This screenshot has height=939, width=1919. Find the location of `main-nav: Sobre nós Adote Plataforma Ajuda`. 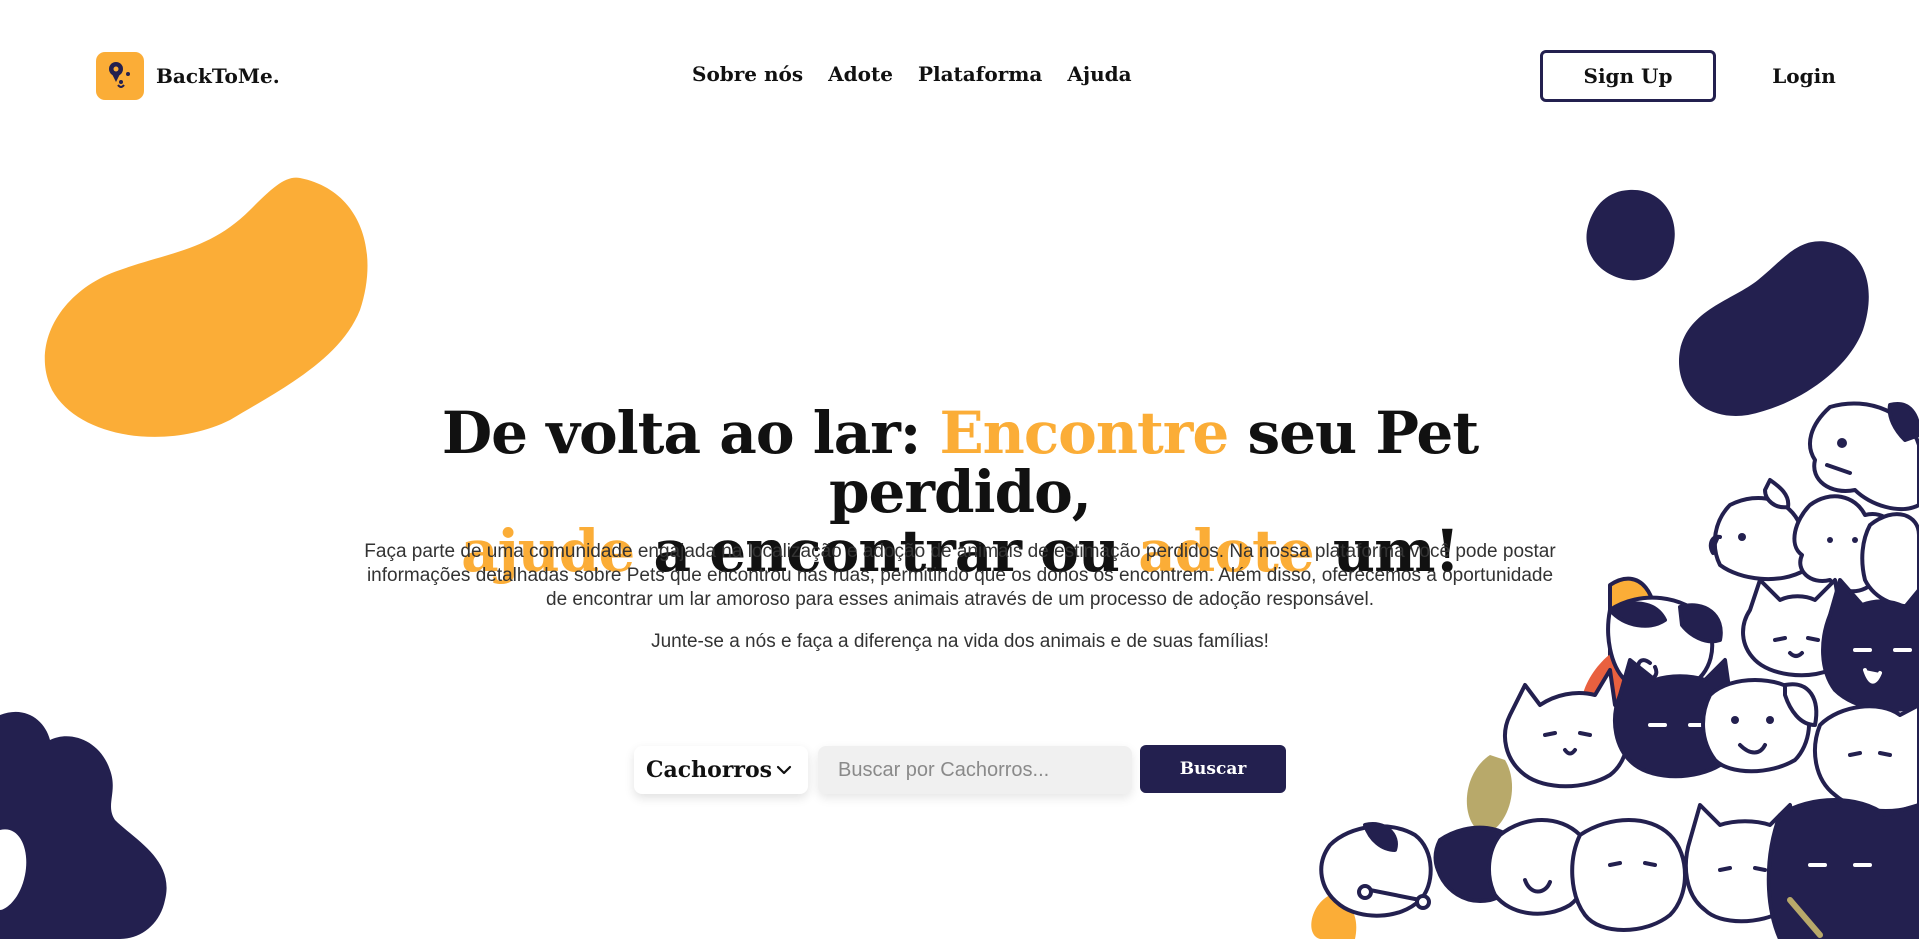

main-nav: Sobre nós Adote Plataforma Ajuda is located at coordinates (912, 74).